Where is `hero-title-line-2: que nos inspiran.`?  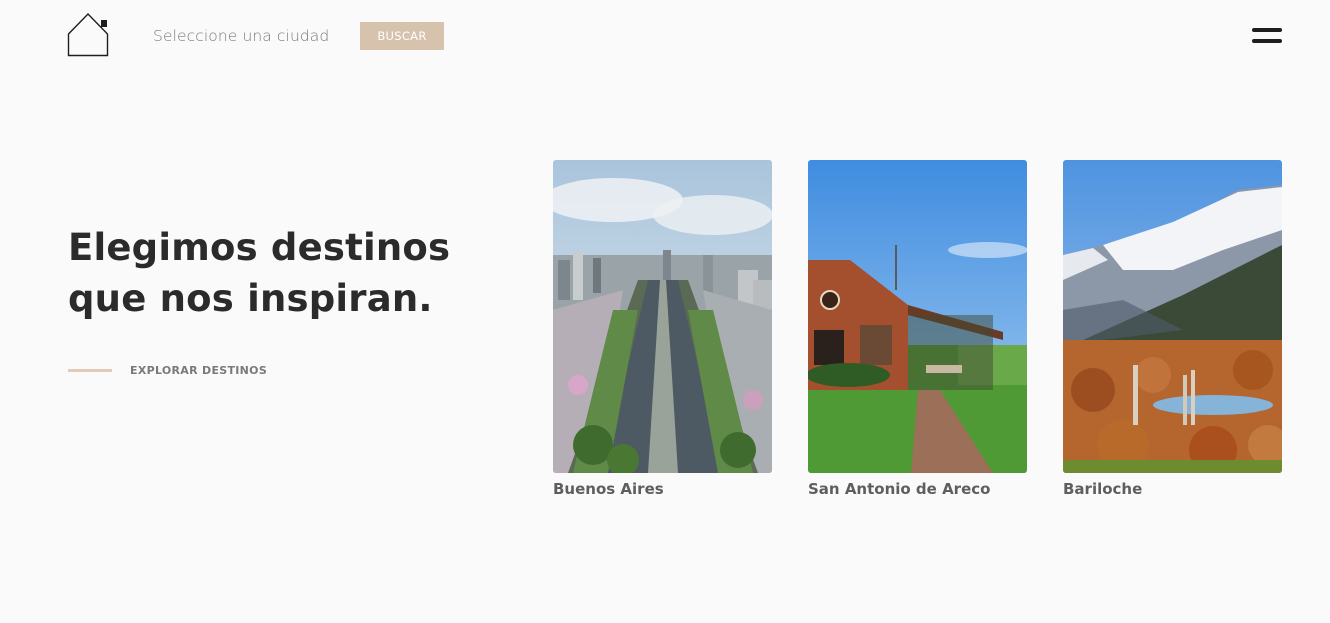
hero-title-line-2: que nos inspiran. is located at coordinates (250, 298).